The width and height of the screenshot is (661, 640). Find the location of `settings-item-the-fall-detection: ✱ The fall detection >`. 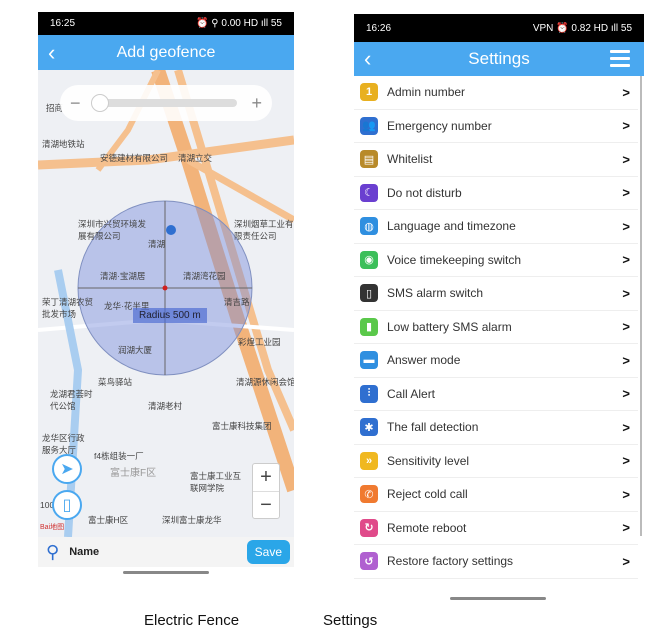

settings-item-the-fall-detection: ✱ The fall detection > is located at coordinates (496, 428).